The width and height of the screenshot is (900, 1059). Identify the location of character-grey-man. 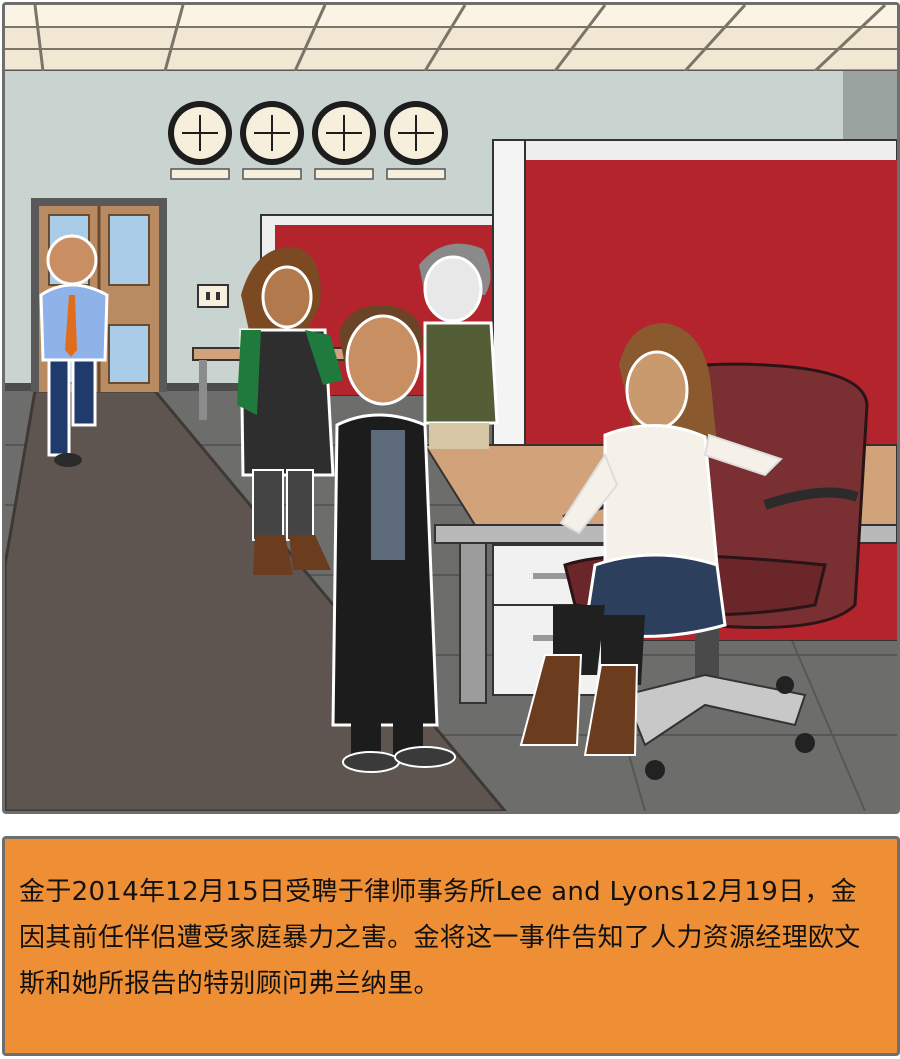
(459, 346).